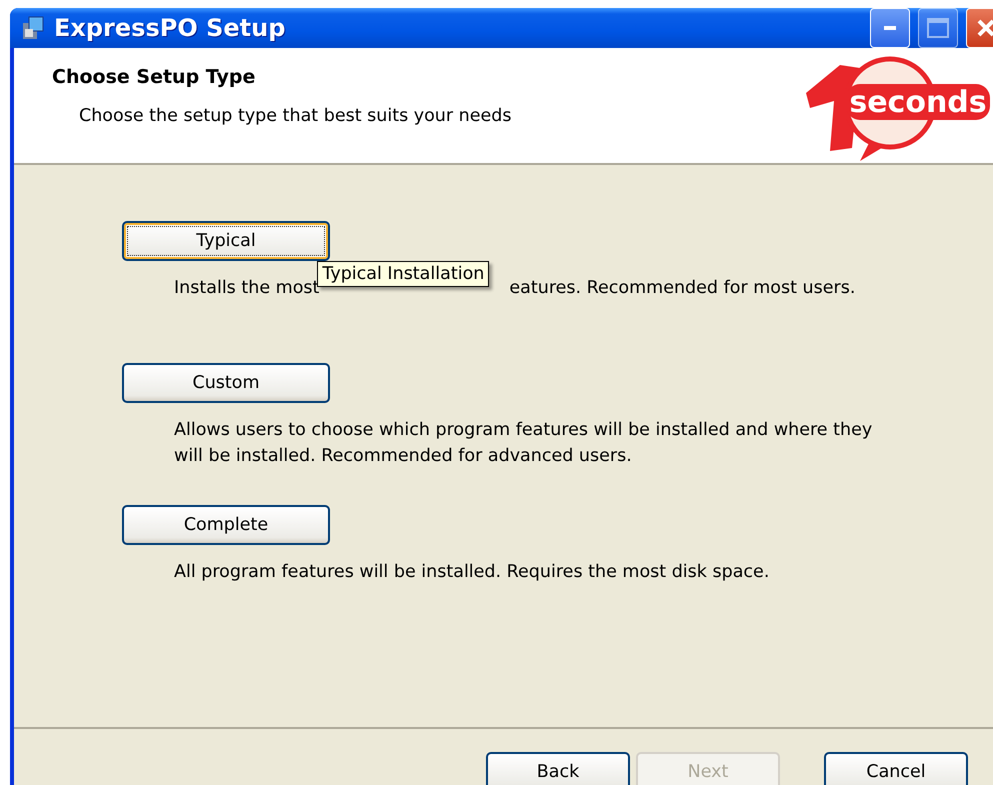  I want to click on nav-button: Back, so click(558, 768).